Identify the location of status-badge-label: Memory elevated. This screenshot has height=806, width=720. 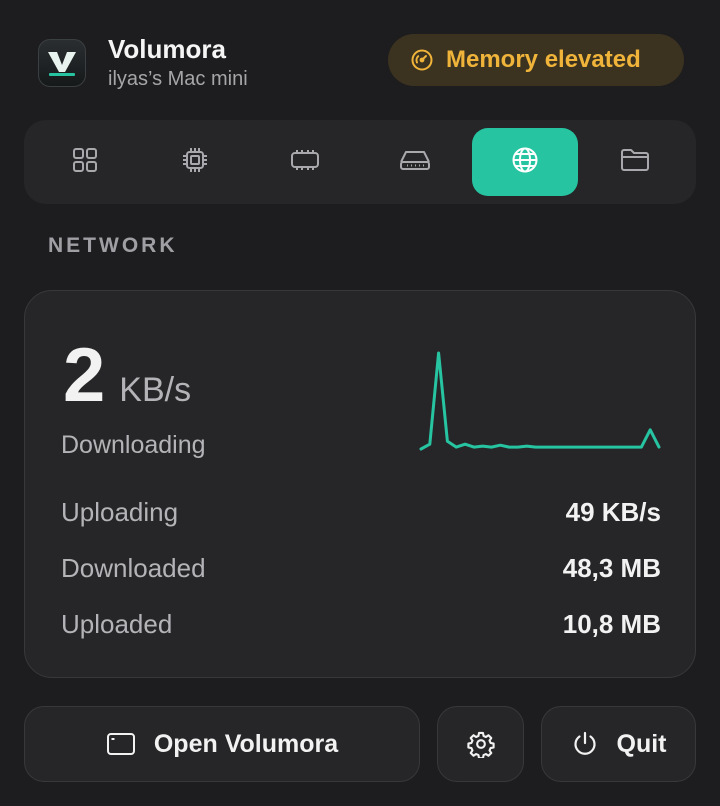
(543, 59).